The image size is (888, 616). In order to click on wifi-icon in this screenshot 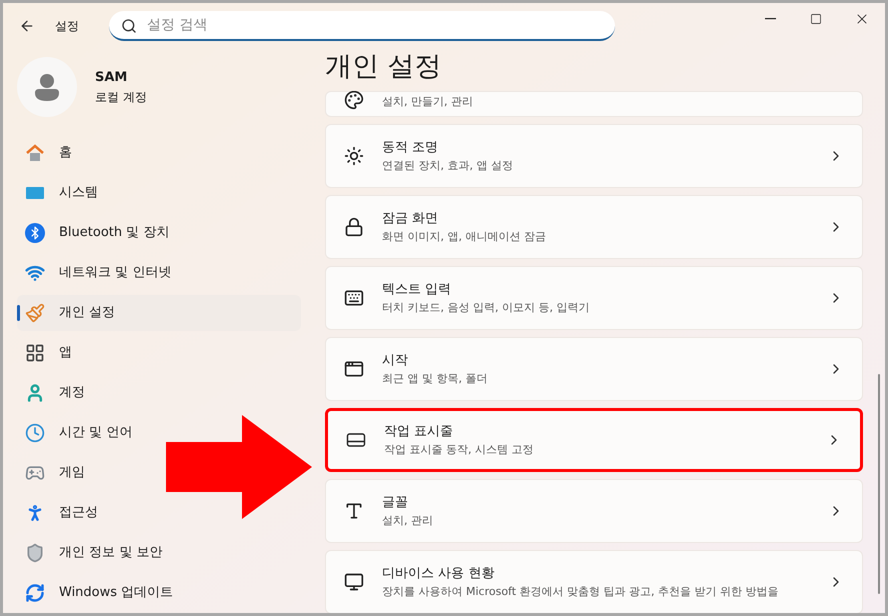, I will do `click(35, 273)`.